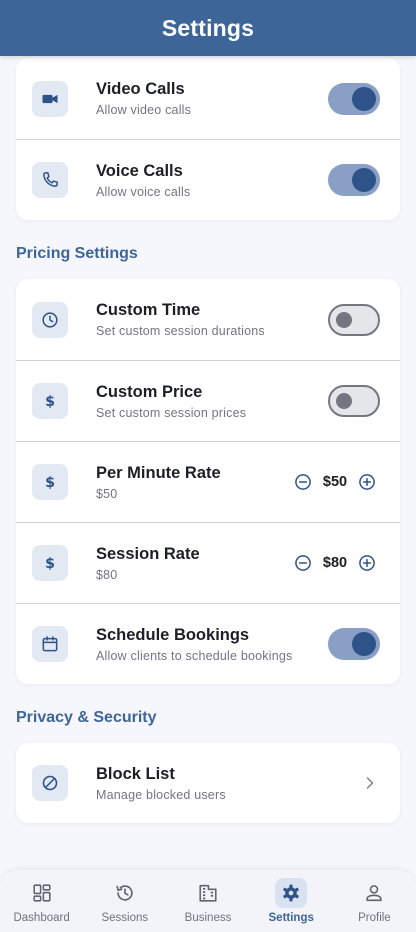 The image size is (416, 932). I want to click on custom-price-subtitle: Set custom session prices, so click(171, 412).